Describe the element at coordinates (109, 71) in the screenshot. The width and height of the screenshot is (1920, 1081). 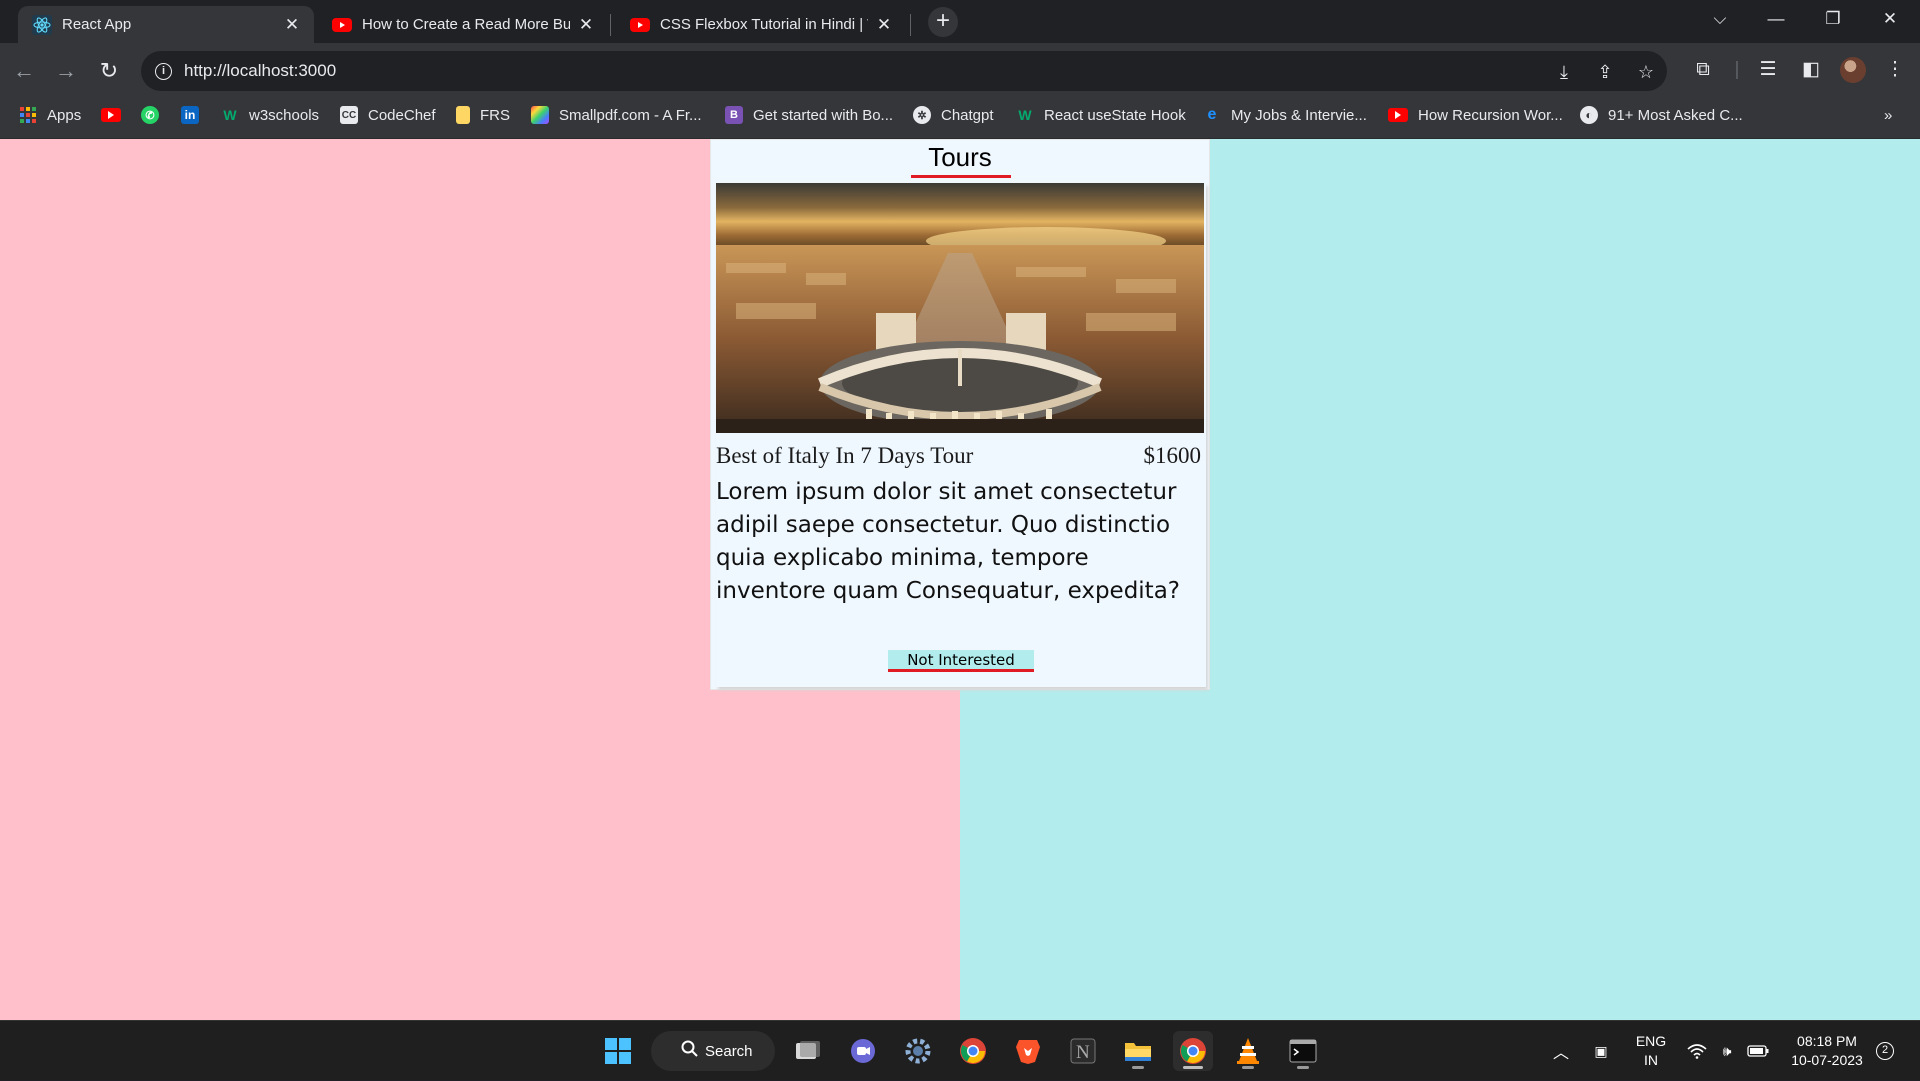
I see `reload-icon: ↻` at that location.